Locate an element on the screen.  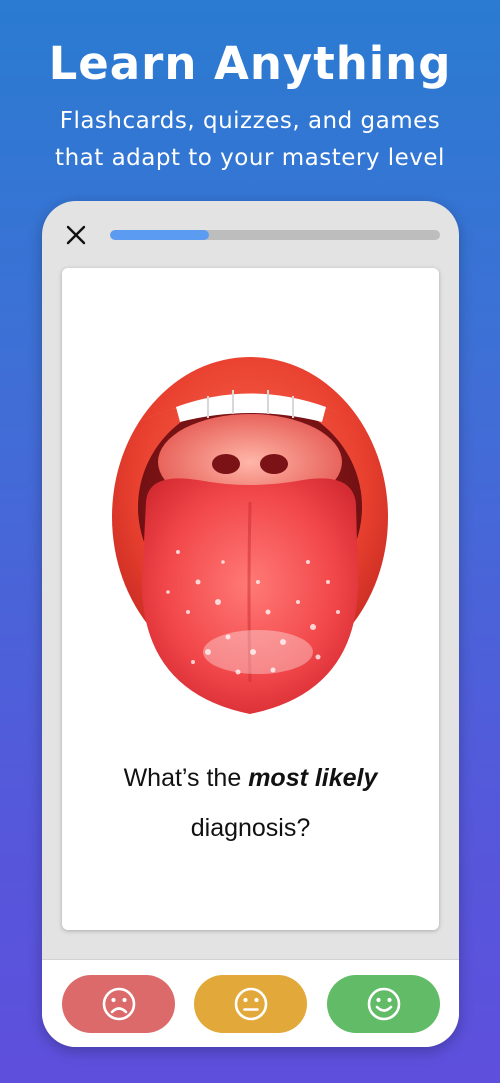
progress-fill is located at coordinates (159, 235).